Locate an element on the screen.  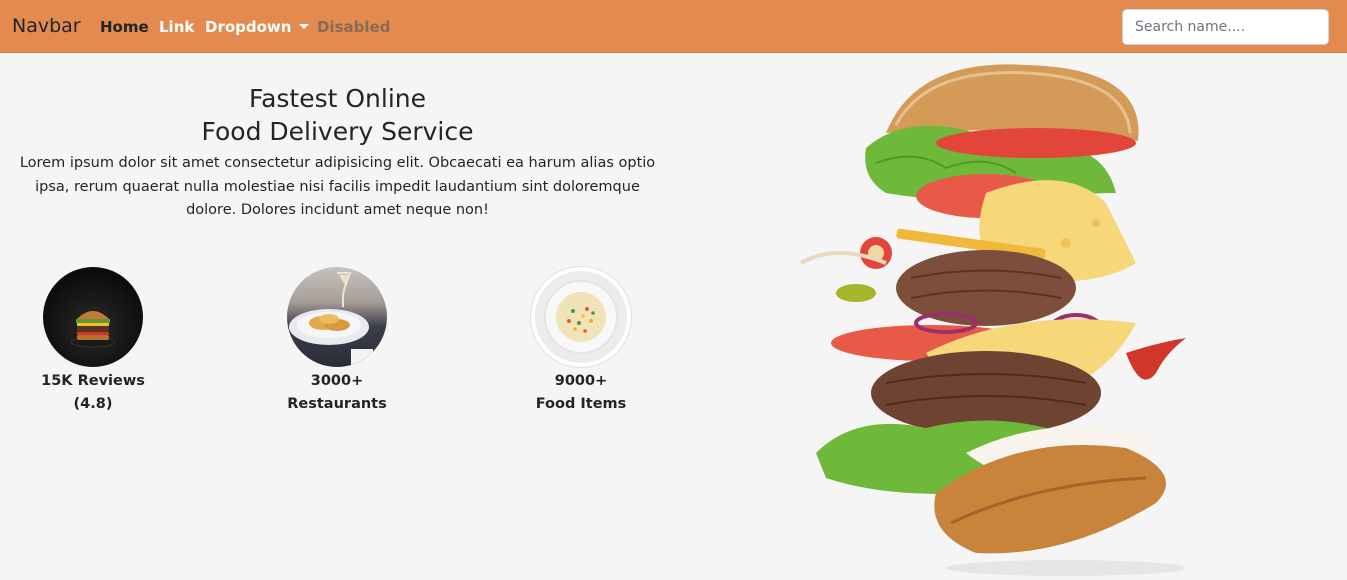
stat-restaurants-label: 3000+ Restaurants is located at coordinates (337, 393).